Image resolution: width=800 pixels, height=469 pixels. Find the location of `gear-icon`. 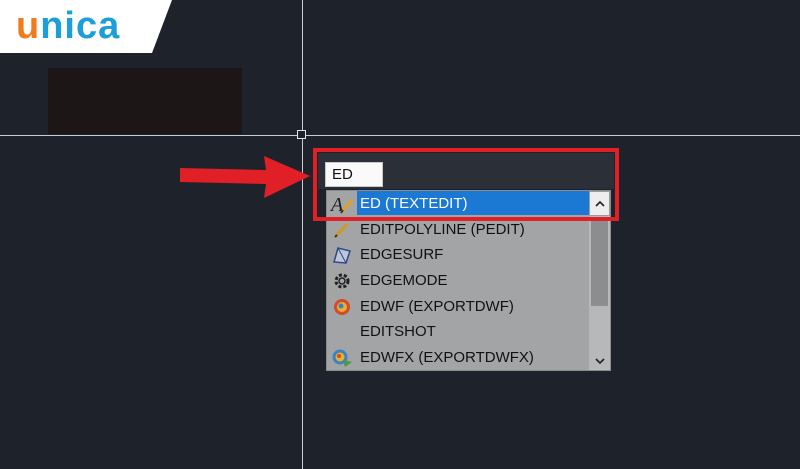

gear-icon is located at coordinates (342, 281).